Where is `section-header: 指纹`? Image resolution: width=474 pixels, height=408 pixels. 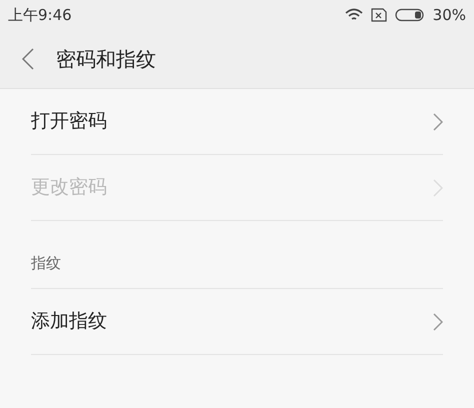
section-header: 指纹 is located at coordinates (46, 263).